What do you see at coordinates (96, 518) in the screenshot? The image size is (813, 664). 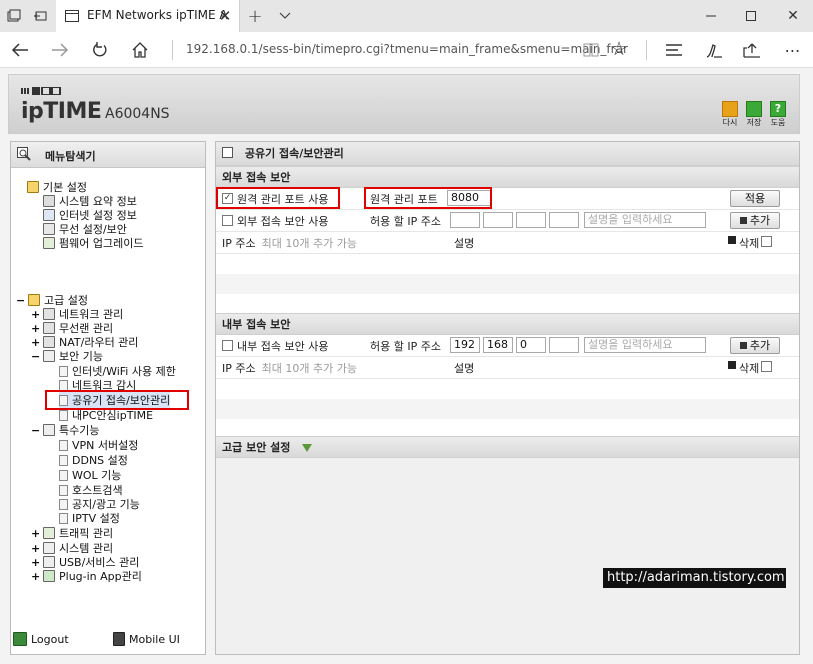 I see `tree-label: IPTV 설정` at bounding box center [96, 518].